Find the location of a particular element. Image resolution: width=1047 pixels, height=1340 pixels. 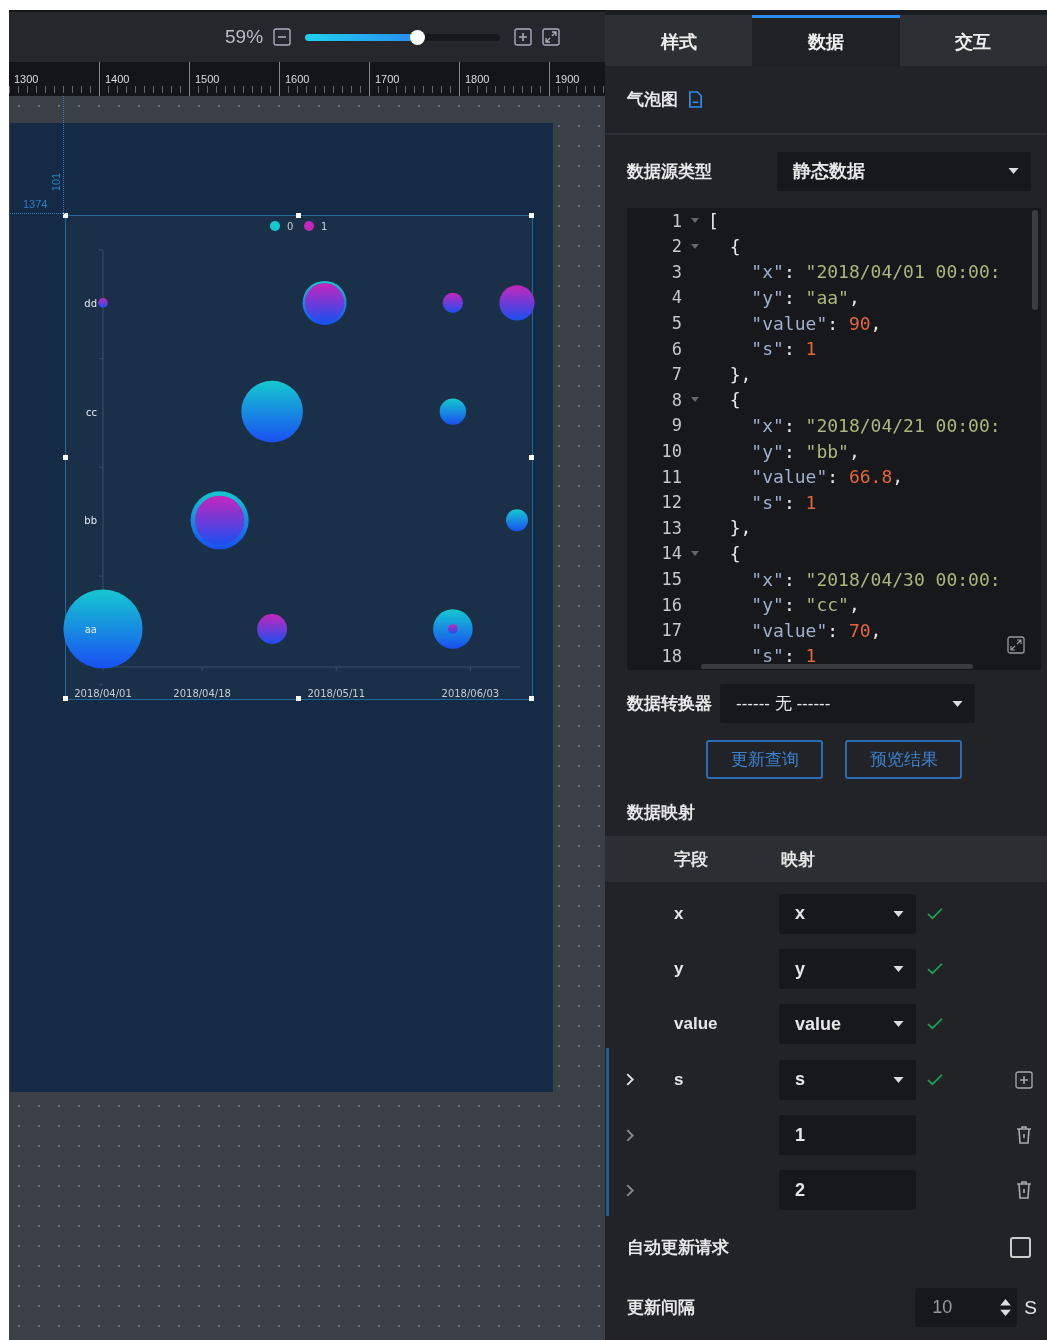

zoom-level: 59% is located at coordinates (244, 37).